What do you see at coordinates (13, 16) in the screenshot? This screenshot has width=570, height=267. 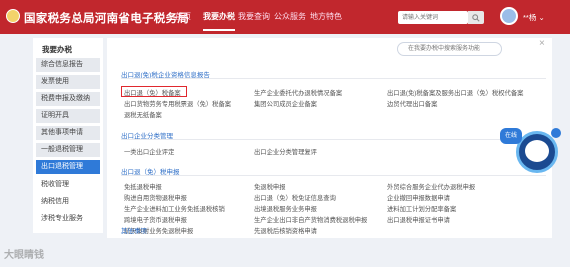 I see `tax-emblem-icon` at bounding box center [13, 16].